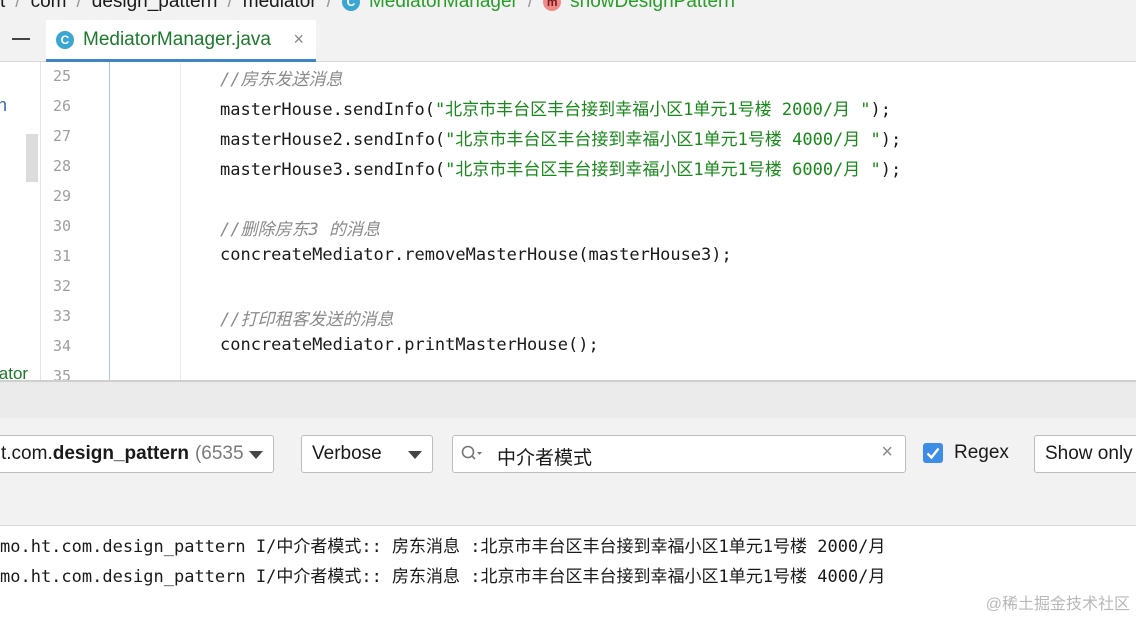  Describe the element at coordinates (83, 223) in the screenshot. I see `line-number-gutter: 25 26 27 28 29 30 31 32 33 34 35` at that location.